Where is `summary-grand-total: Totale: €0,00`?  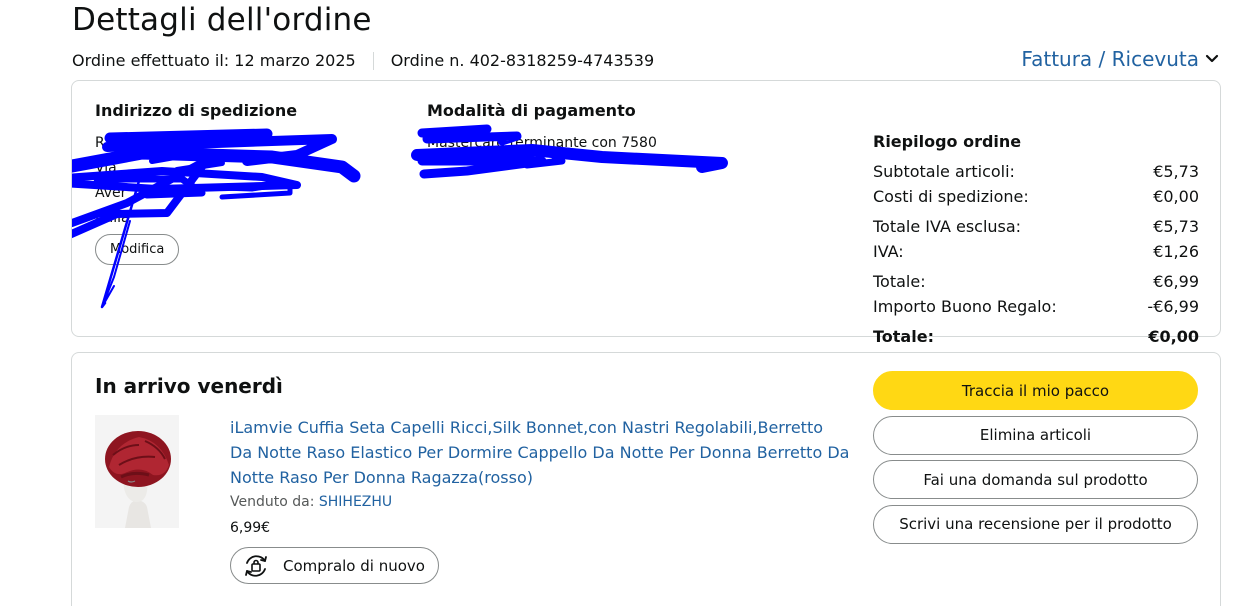 summary-grand-total: Totale: €0,00 is located at coordinates (1036, 336).